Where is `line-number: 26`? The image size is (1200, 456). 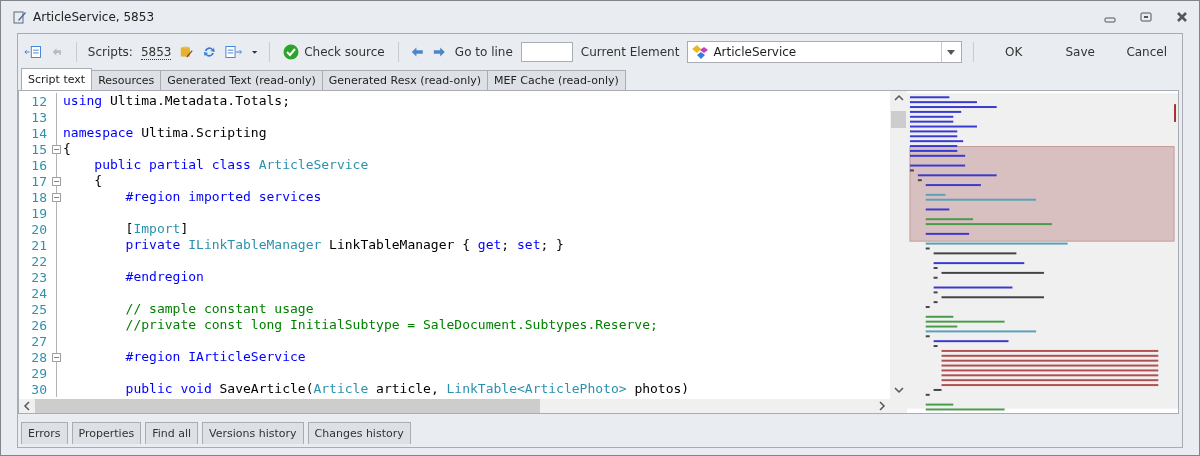
line-number: 26 is located at coordinates (38, 325).